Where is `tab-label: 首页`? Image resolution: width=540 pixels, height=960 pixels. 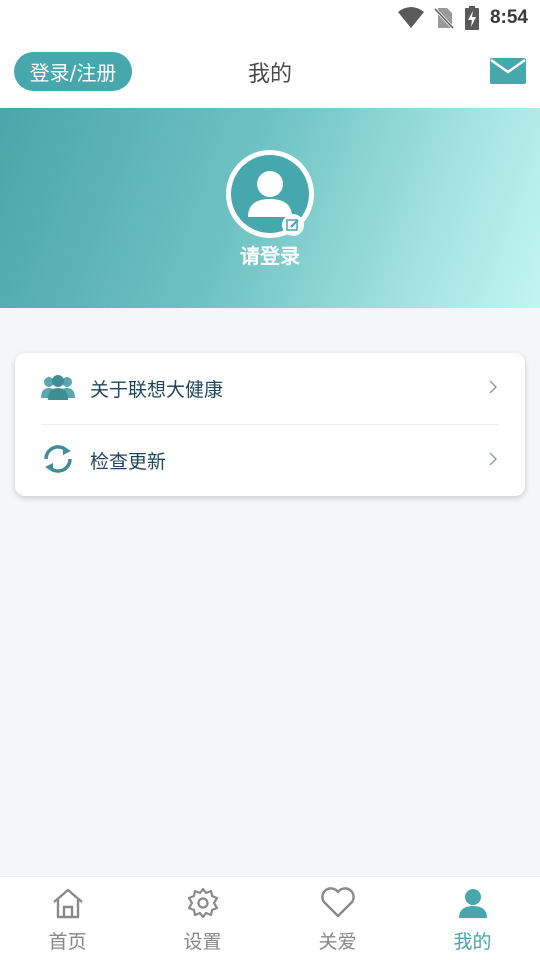
tab-label: 首页 is located at coordinates (67, 942).